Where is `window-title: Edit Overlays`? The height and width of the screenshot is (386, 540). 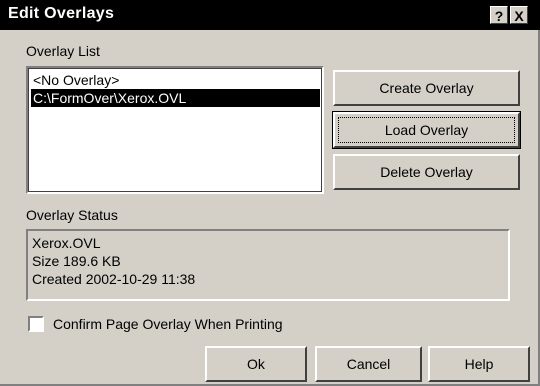 window-title: Edit Overlays is located at coordinates (61, 13).